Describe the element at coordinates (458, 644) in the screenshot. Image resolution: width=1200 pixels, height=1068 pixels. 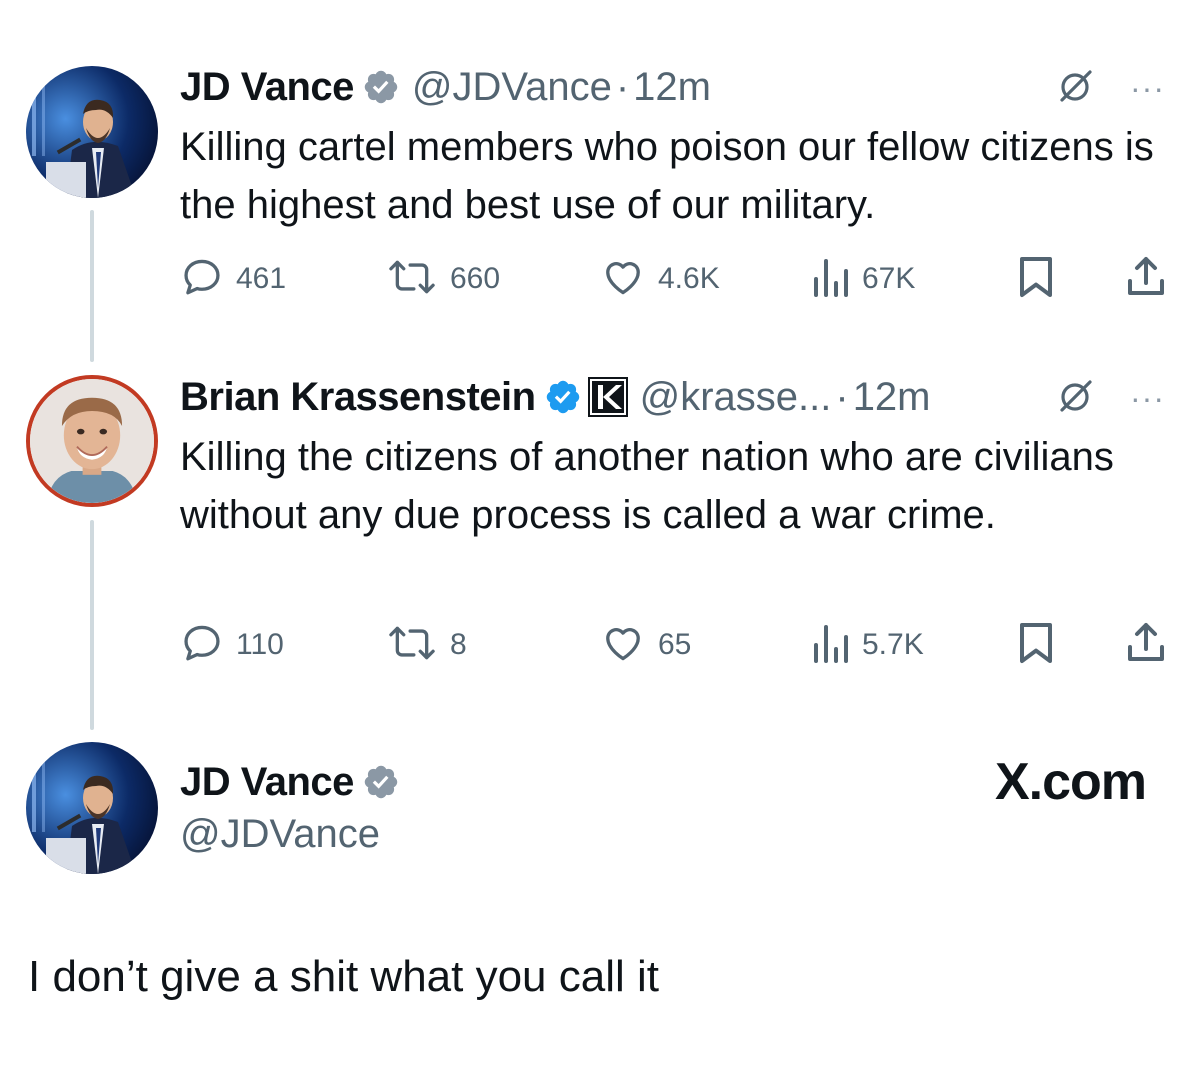
I see `repost-count: 8` at that location.